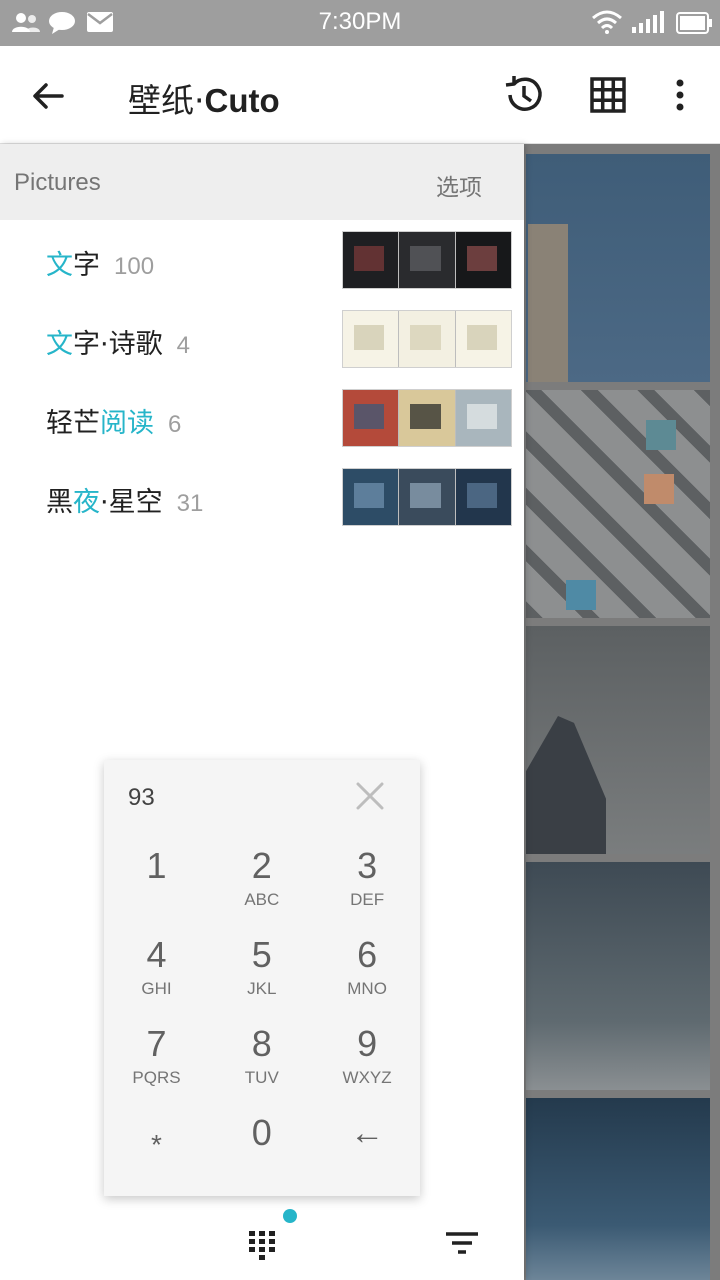 This screenshot has width=720, height=1280. I want to click on key-digit: 4, so click(156, 954).